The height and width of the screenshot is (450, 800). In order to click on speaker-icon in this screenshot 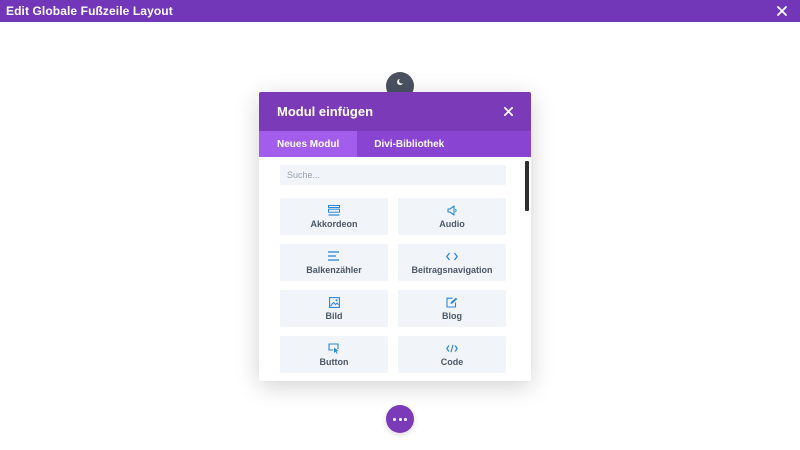, I will do `click(452, 210)`.